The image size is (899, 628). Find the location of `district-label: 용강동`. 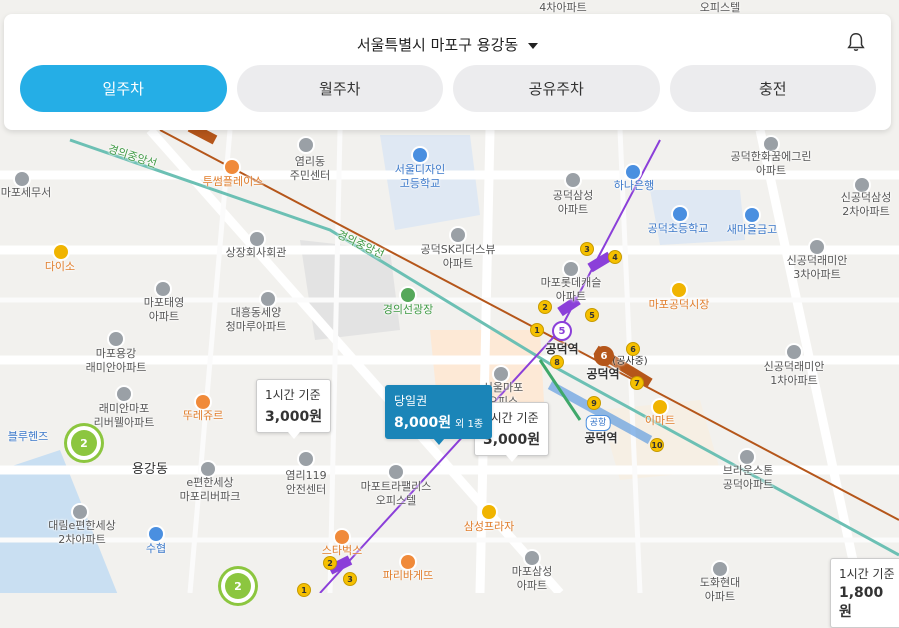

district-label: 용강동 is located at coordinates (150, 469).